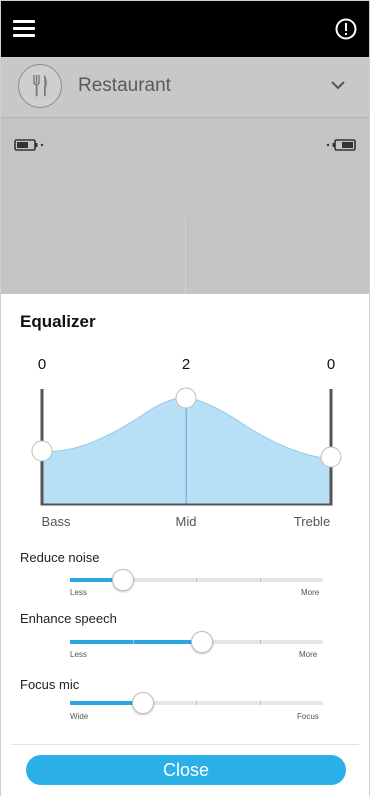 The image size is (370, 797). Describe the element at coordinates (29, 145) in the screenshot. I see `left-battery-icon` at that location.